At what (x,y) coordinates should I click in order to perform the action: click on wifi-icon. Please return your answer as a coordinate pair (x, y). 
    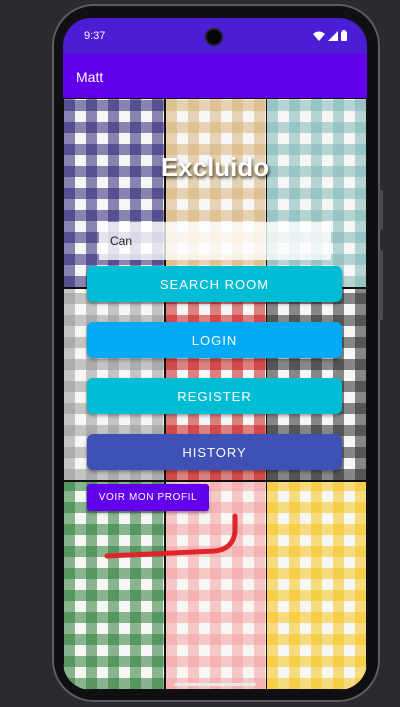
    Looking at the image, I should click on (319, 36).